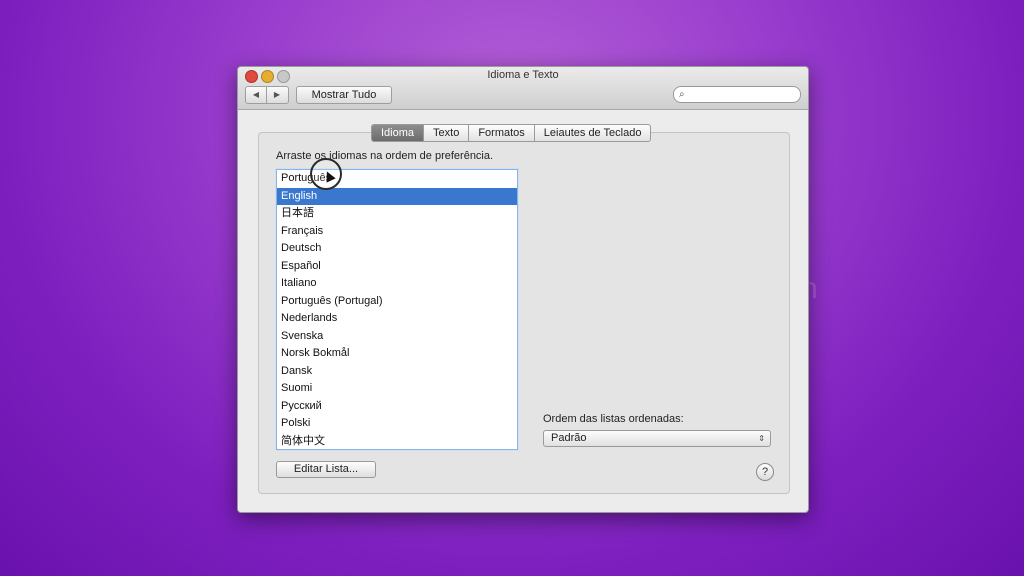  I want to click on search-field: ⌕, so click(737, 94).